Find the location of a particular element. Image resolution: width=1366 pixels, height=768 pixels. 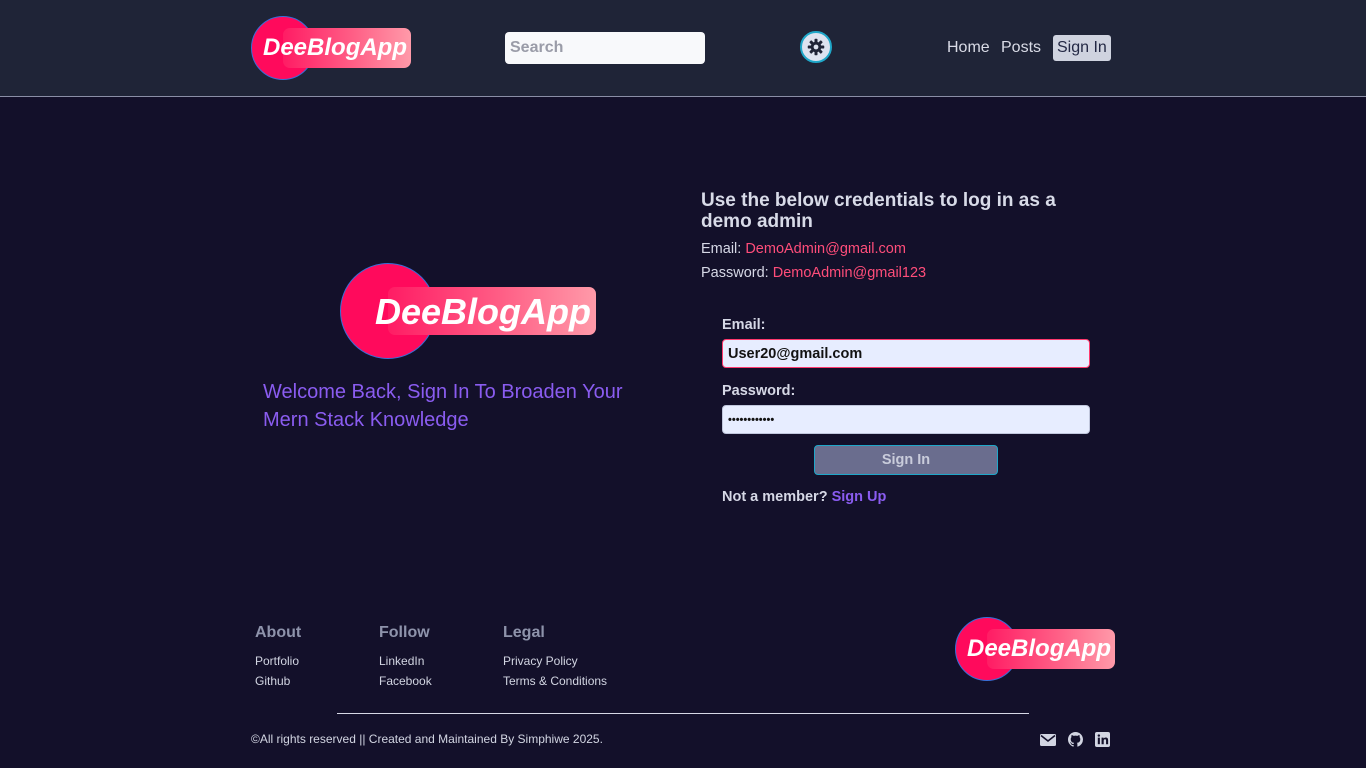

password-field is located at coordinates (906, 419).